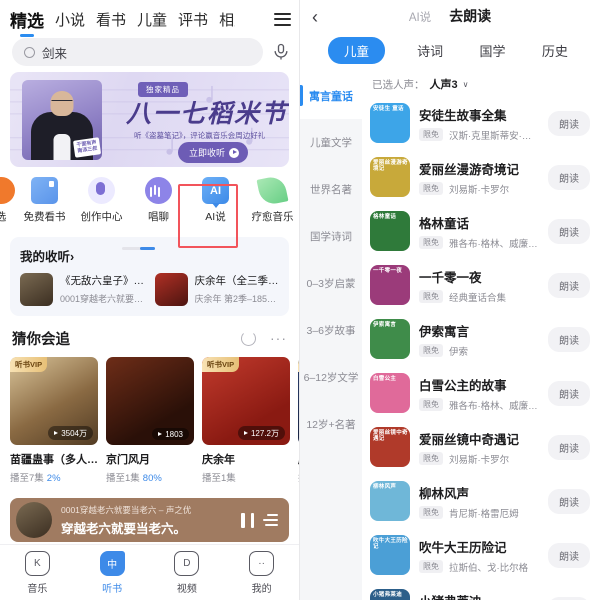  Describe the element at coordinates (271, 199) in the screenshot. I see `quicknav-item-healing-music: 疗愈音乐` at that location.